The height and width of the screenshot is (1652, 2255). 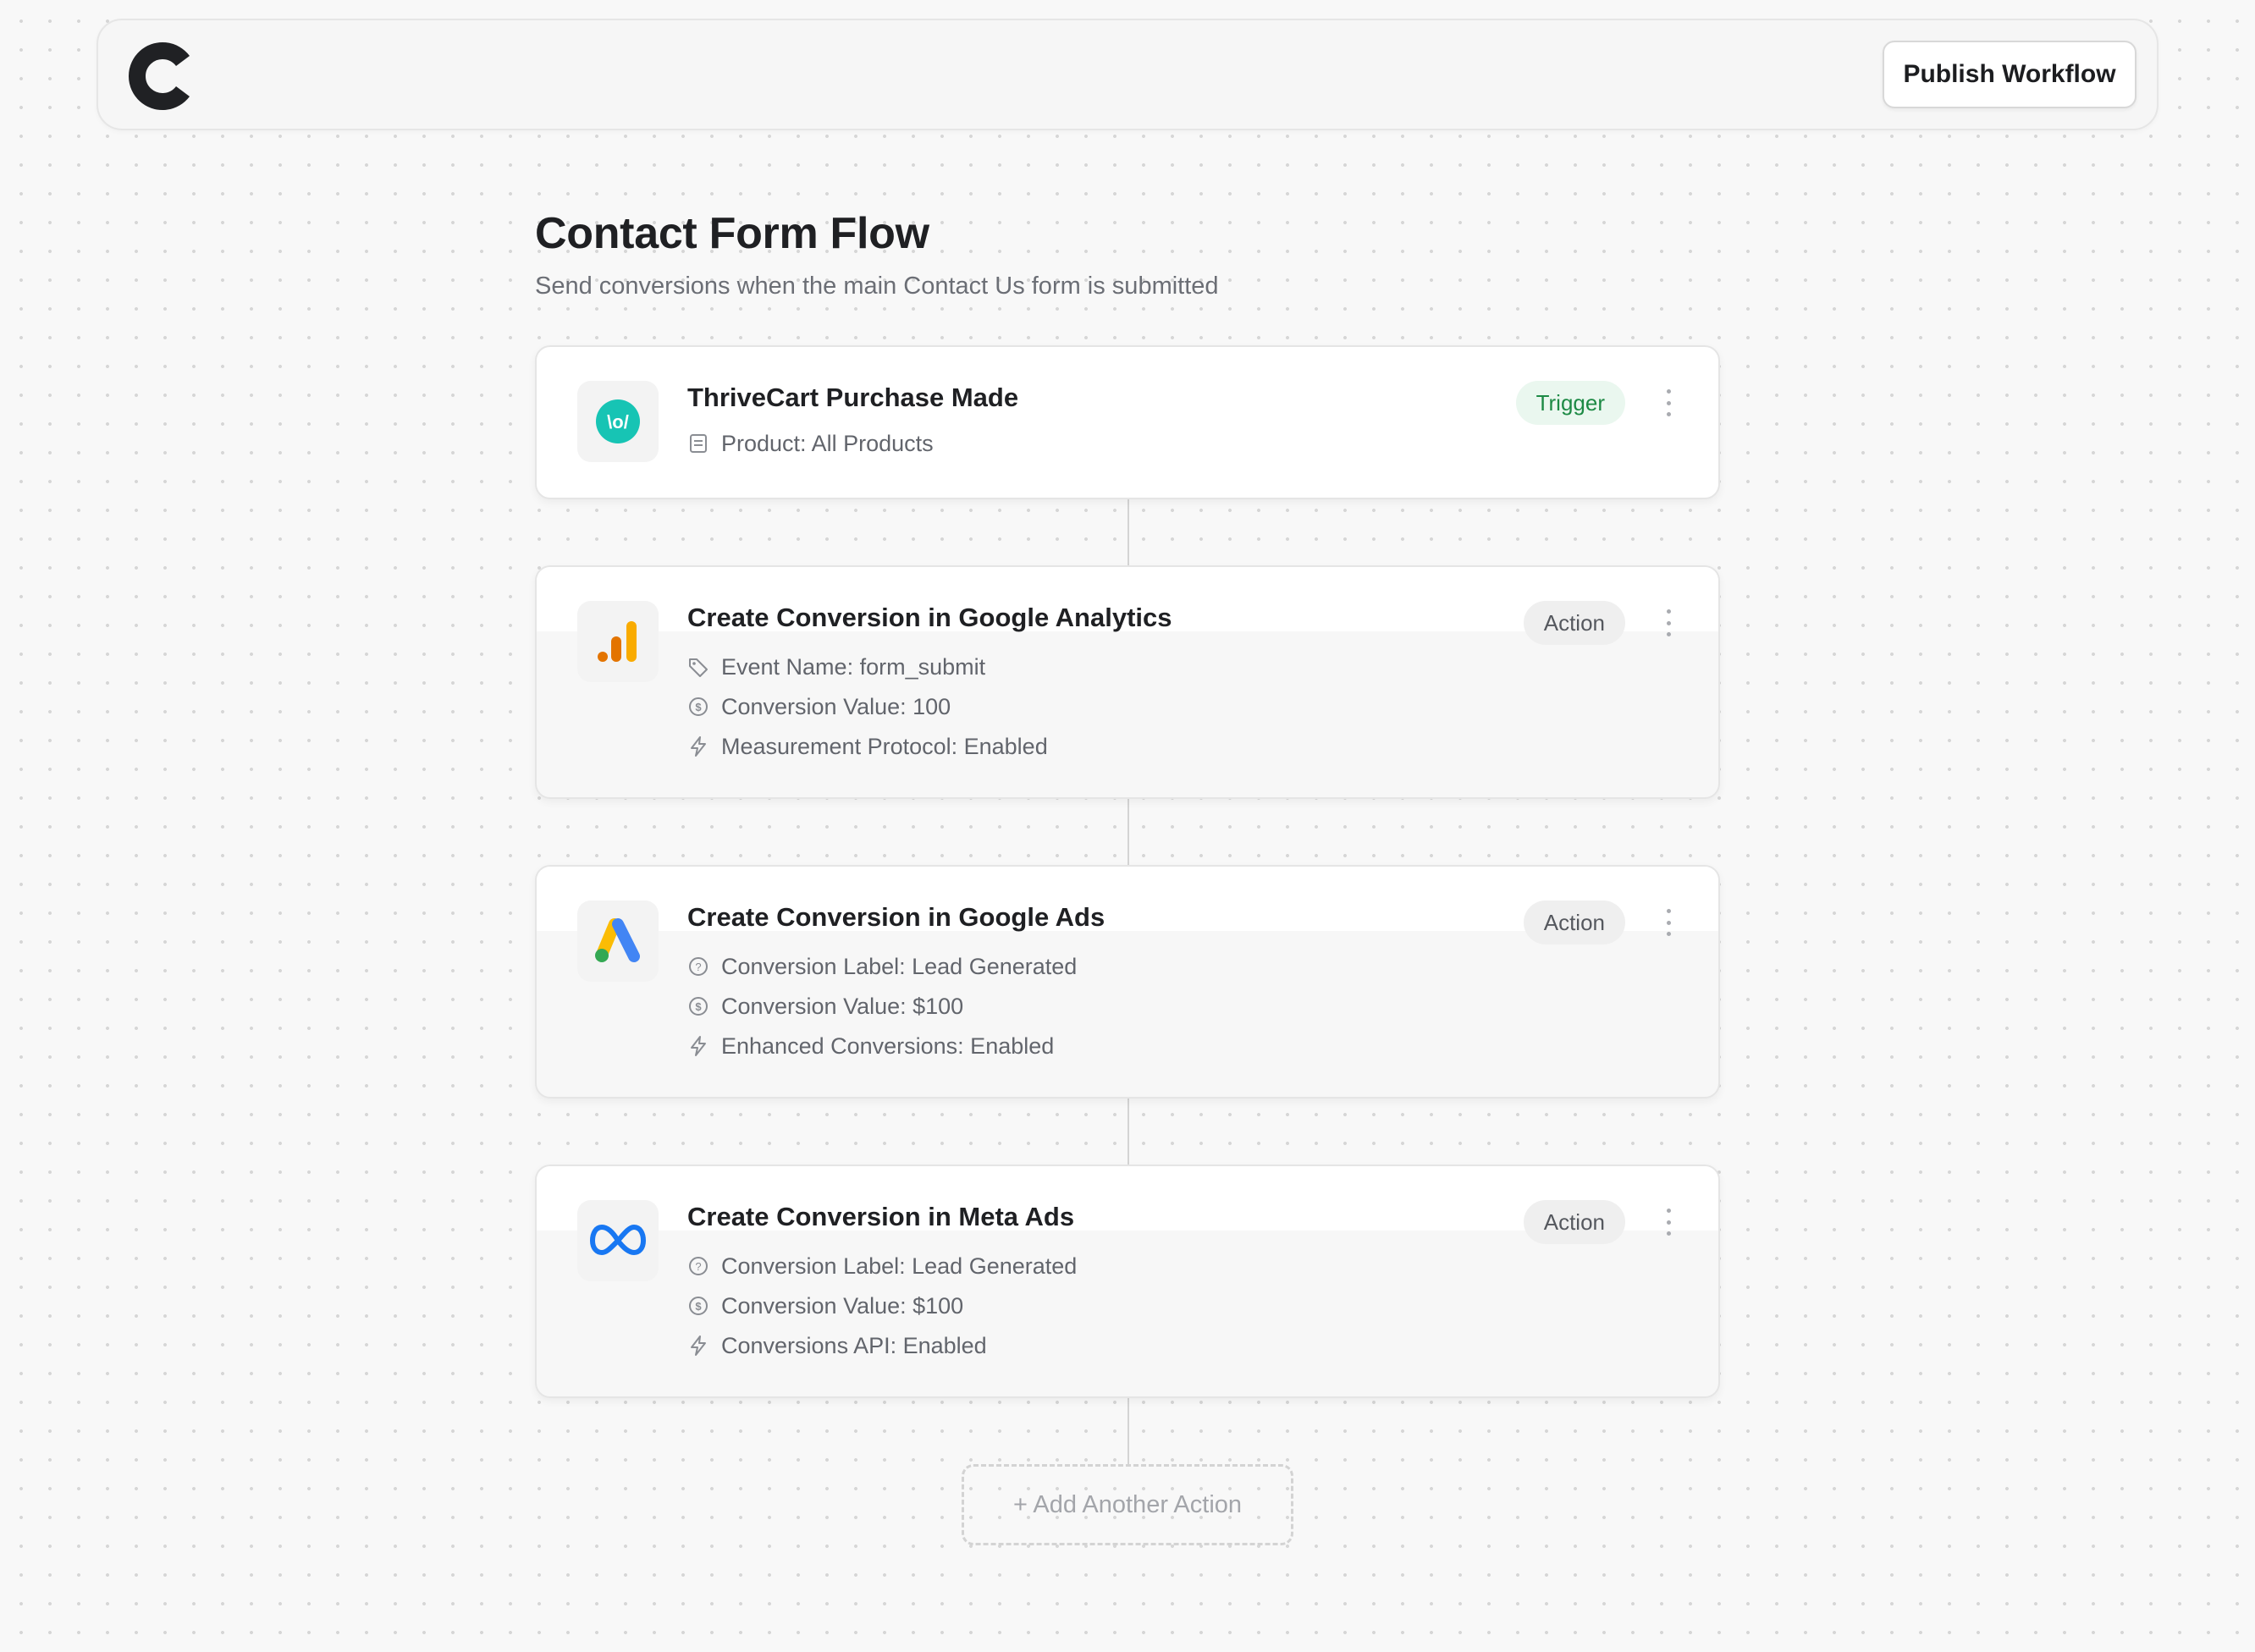 What do you see at coordinates (699, 667) in the screenshot?
I see `tag-icon` at bounding box center [699, 667].